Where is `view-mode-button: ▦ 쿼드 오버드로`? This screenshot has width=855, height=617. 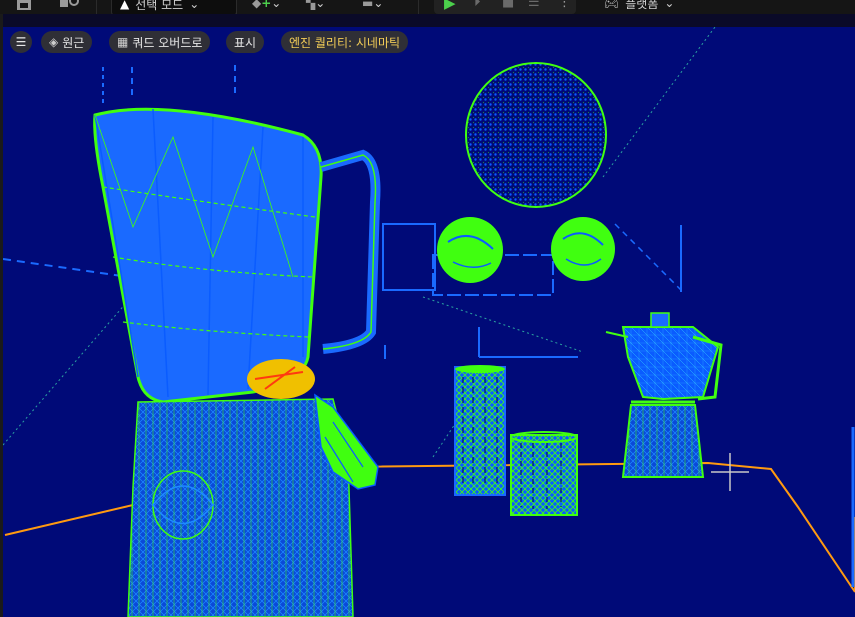
view-mode-button: ▦ 쿼드 오버드로 is located at coordinates (160, 42).